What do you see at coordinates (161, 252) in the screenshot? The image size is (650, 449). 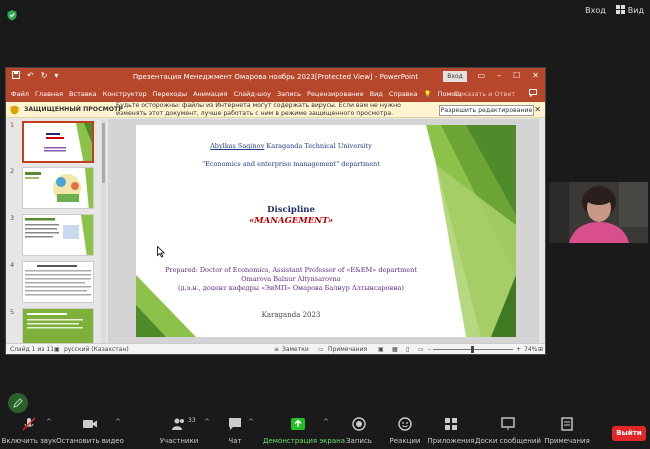 I see `mouse-cursor-icon` at bounding box center [161, 252].